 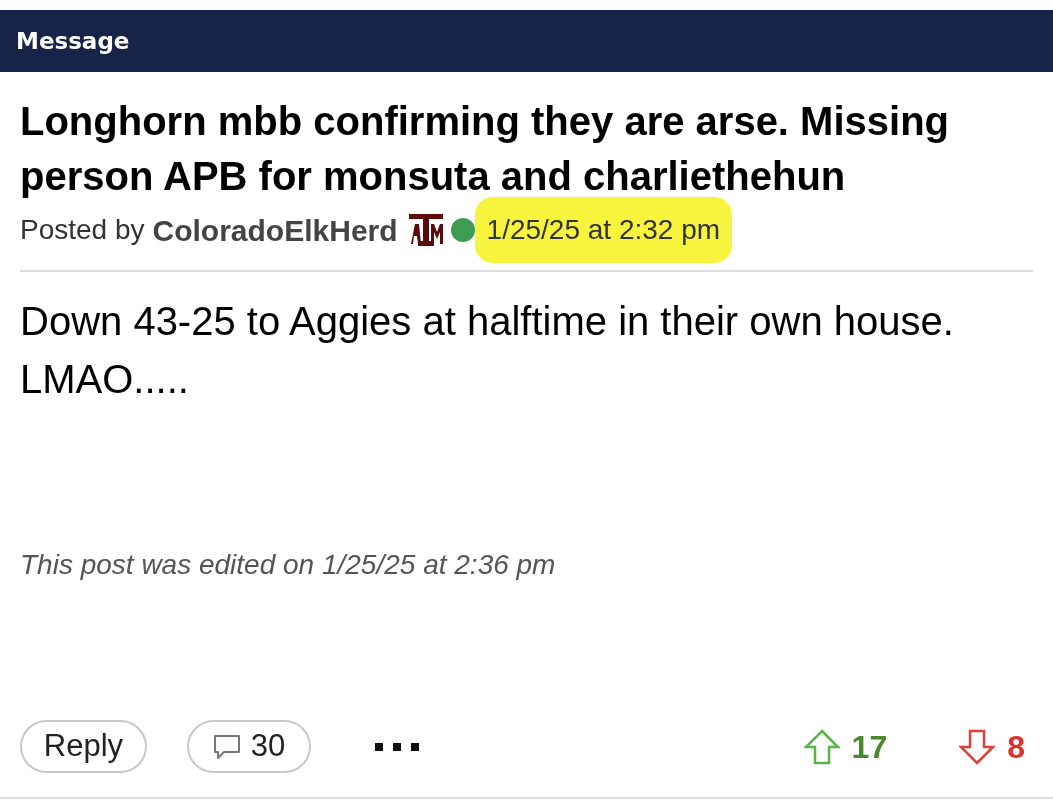 I want to click on header-title: Message, so click(x=73, y=41).